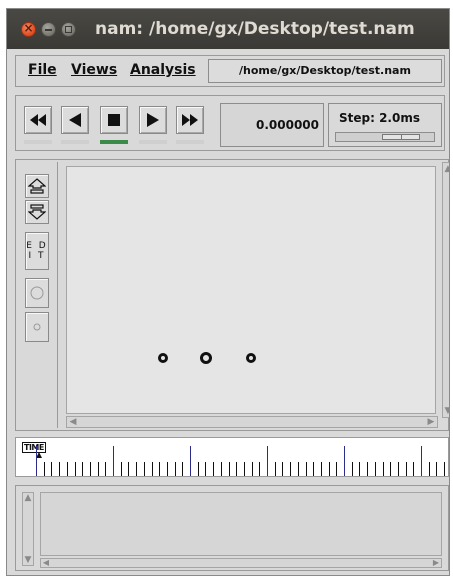 The image size is (453, 578). I want to click on step-label: Step: 2.0ms, so click(379, 118).